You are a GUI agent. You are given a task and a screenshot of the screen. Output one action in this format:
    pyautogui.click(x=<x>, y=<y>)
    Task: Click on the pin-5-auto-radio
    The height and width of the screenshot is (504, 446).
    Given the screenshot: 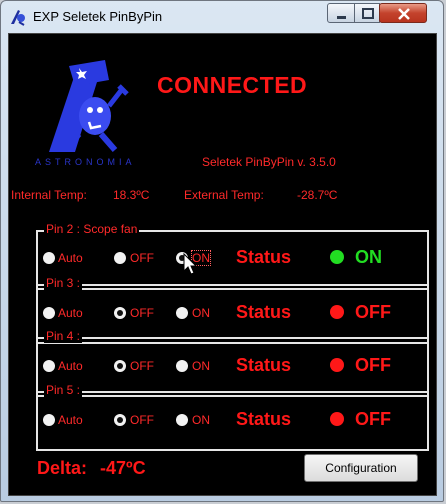 What is the action you would take?
    pyautogui.click(x=49, y=420)
    